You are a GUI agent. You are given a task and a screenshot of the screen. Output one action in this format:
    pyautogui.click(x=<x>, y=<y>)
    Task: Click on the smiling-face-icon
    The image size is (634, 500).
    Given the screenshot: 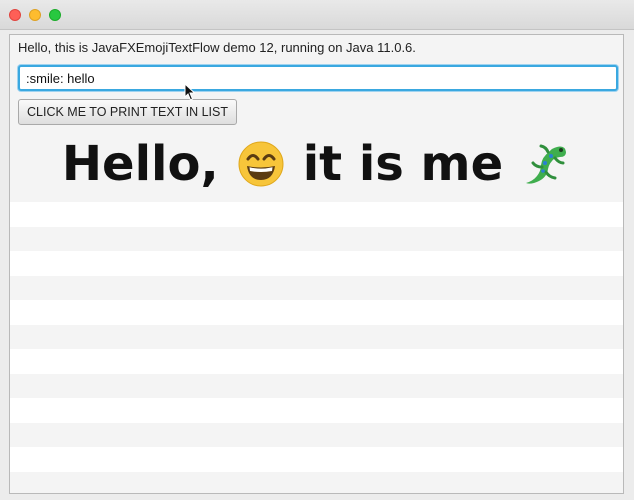 What is the action you would take?
    pyautogui.click(x=261, y=164)
    